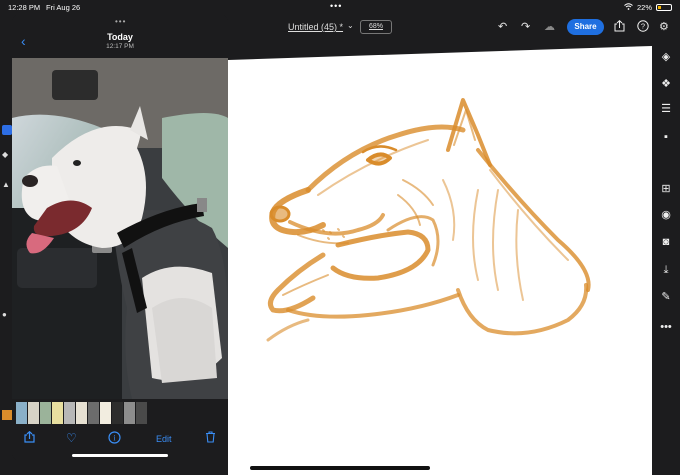  Describe the element at coordinates (666, 242) in the screenshot. I see `mask-icon: ◙` at that location.